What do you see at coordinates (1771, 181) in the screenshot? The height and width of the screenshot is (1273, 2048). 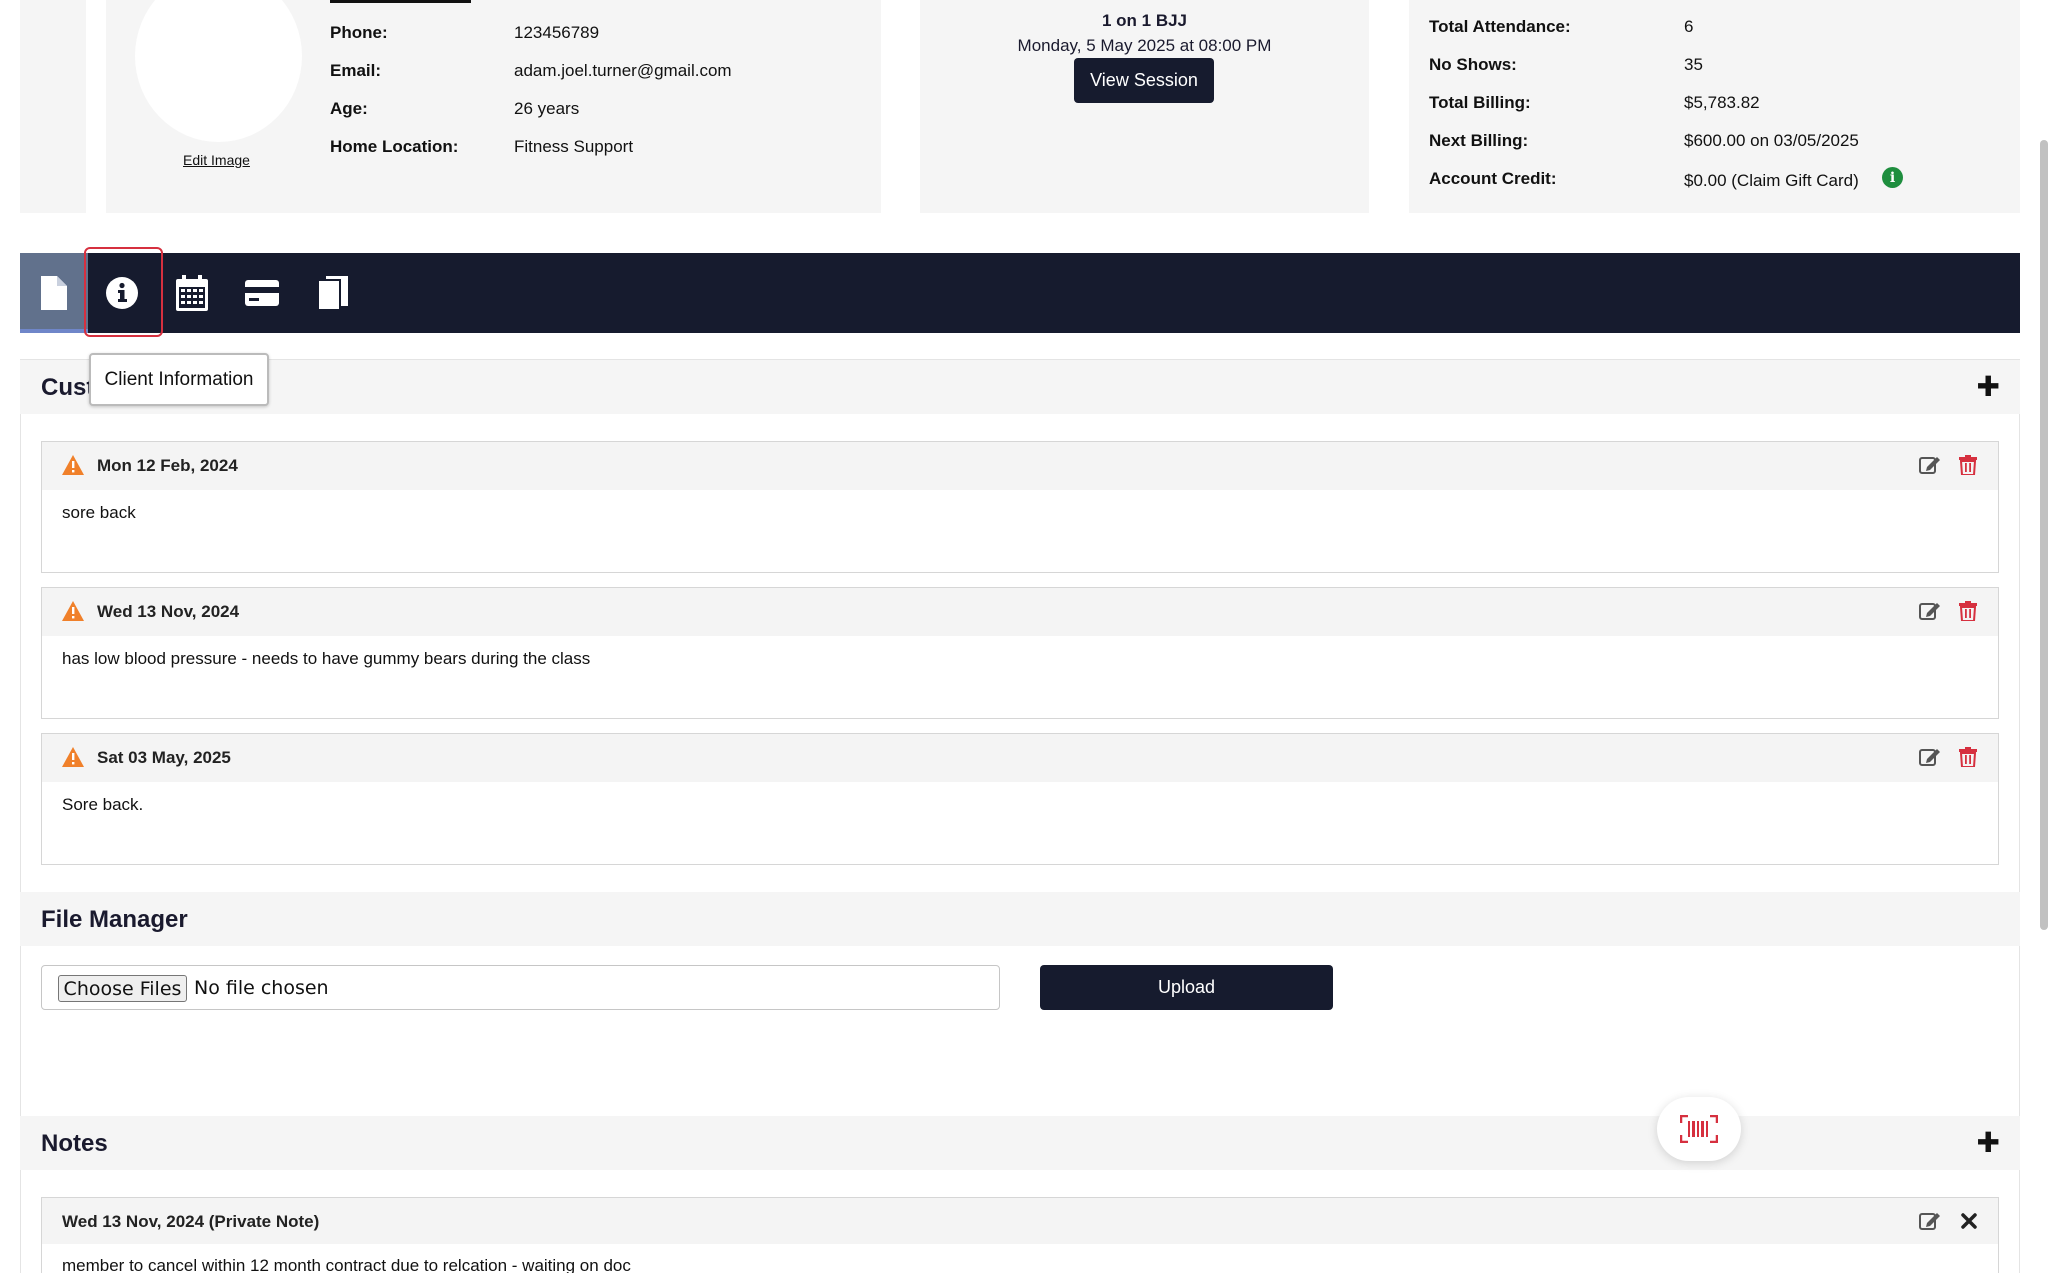 I see `account-credit-value: $0.00 (Claim Gift Card)` at bounding box center [1771, 181].